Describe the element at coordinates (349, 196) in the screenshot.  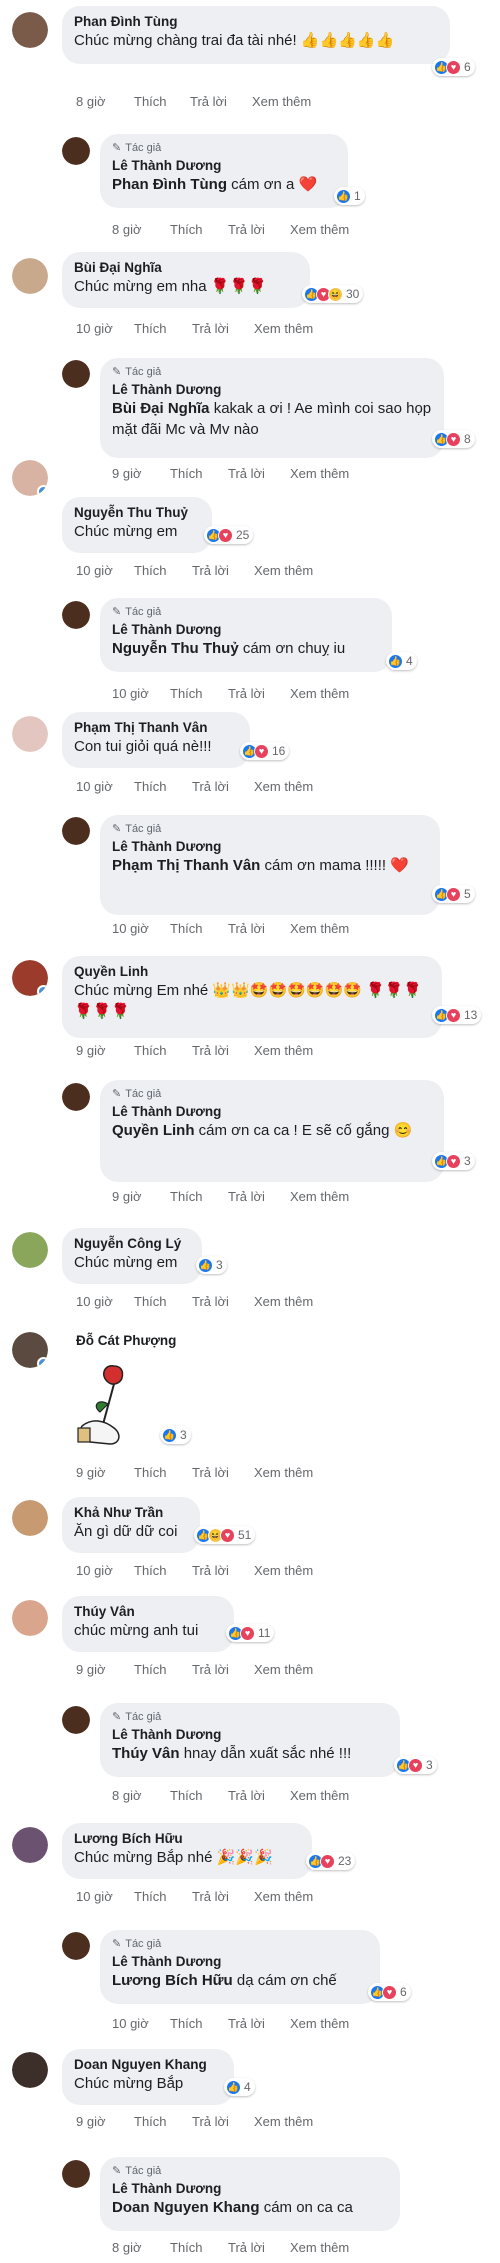
I see `reaction-summary: 👍 1` at that location.